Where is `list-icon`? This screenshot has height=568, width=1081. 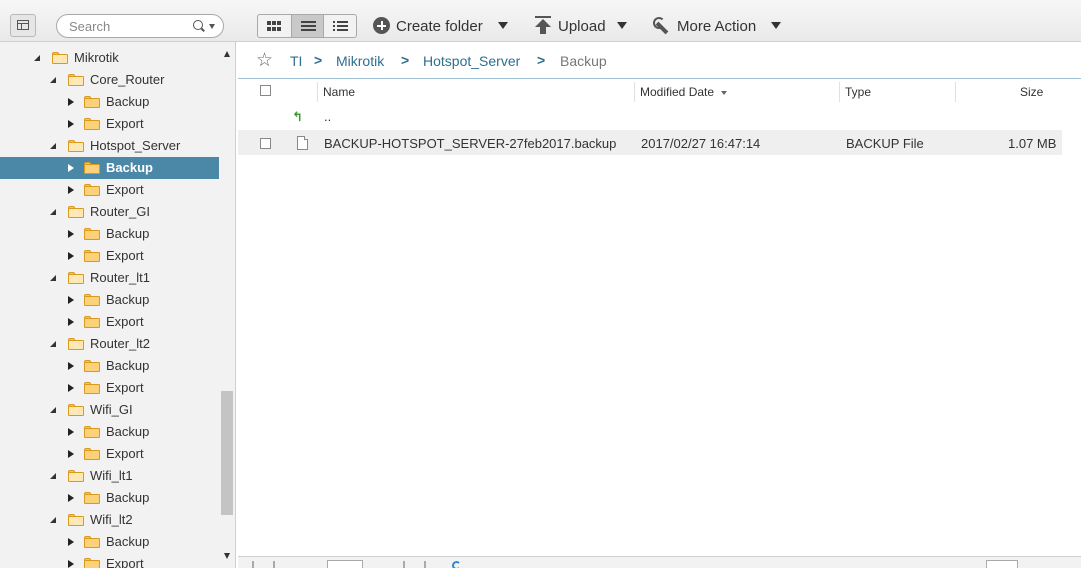 list-icon is located at coordinates (308, 26).